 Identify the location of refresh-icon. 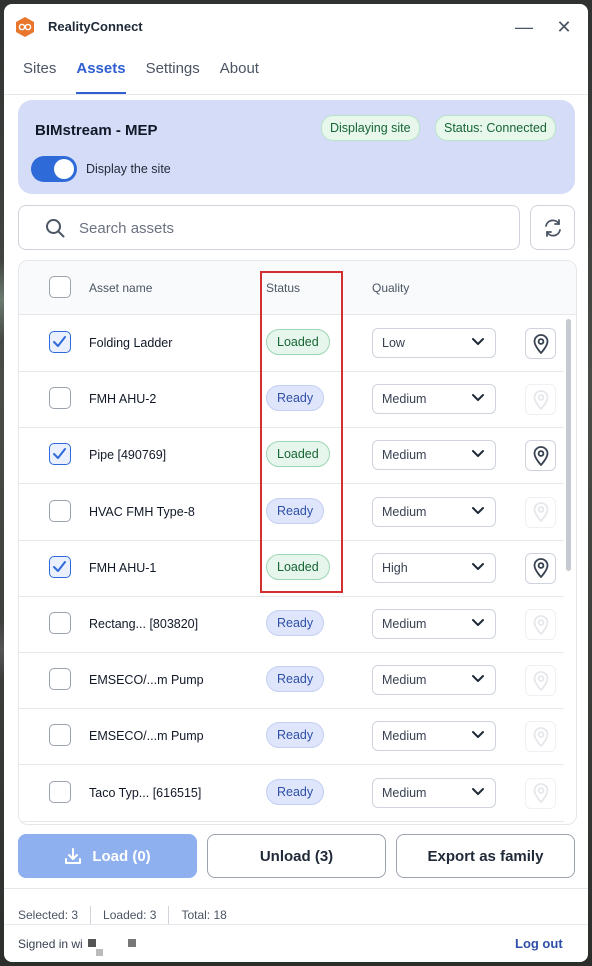
(552, 227).